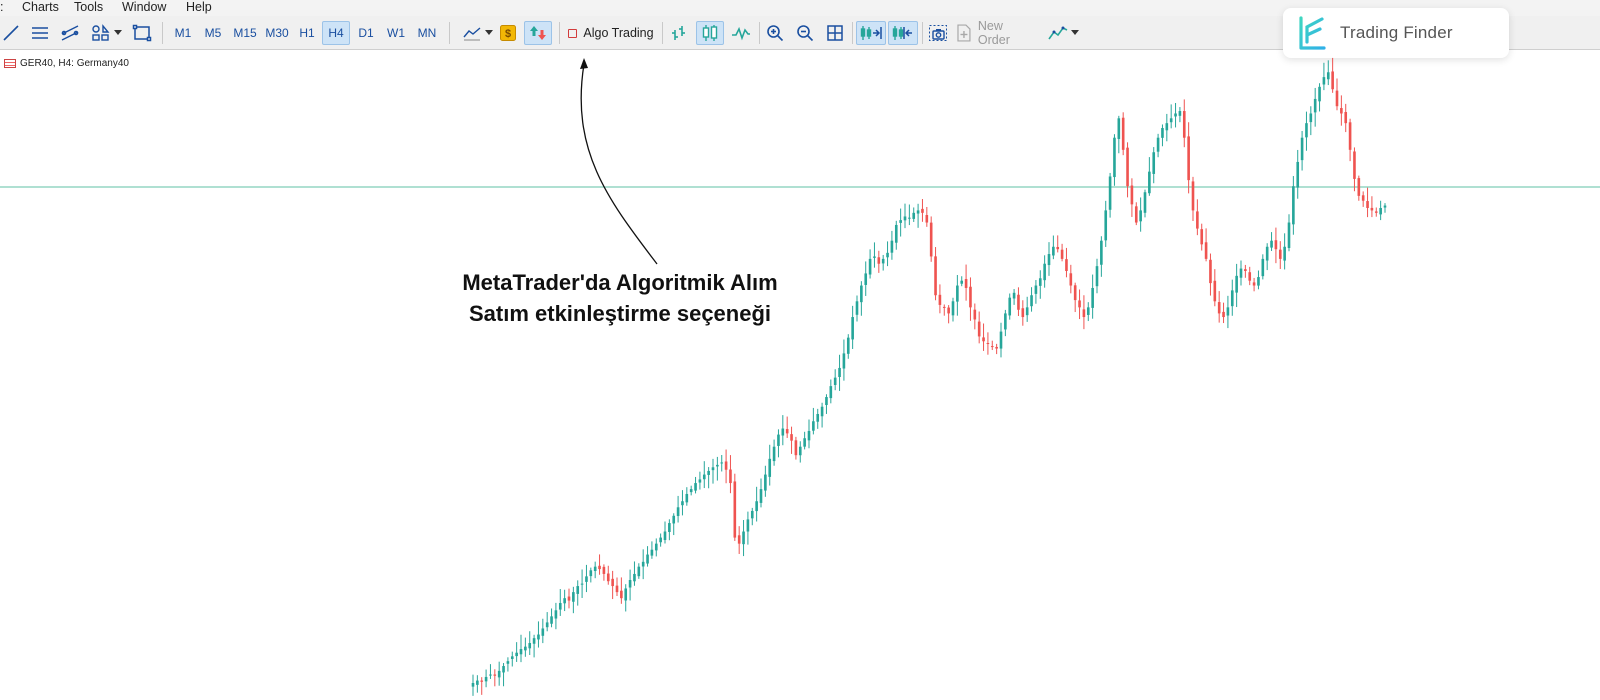  I want to click on rectangle-tool-button, so click(142, 33).